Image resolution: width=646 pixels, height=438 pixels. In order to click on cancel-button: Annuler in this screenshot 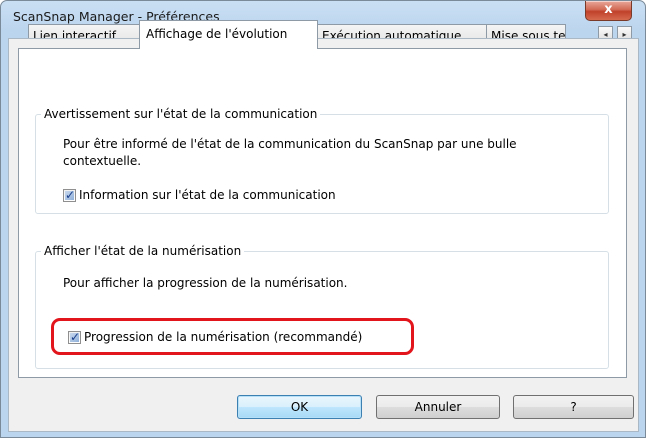, I will do `click(438, 407)`.